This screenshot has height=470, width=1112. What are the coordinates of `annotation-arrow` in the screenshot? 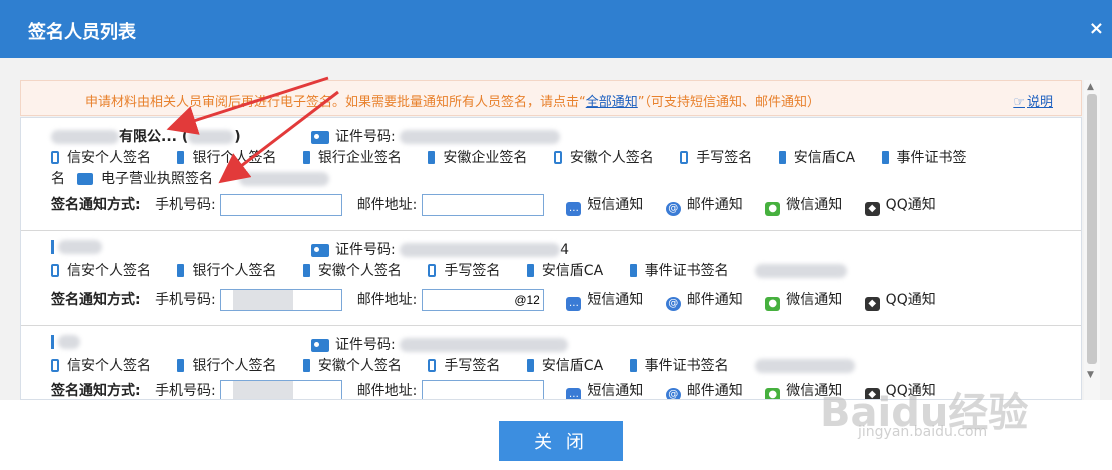 It's located at (247, 105).